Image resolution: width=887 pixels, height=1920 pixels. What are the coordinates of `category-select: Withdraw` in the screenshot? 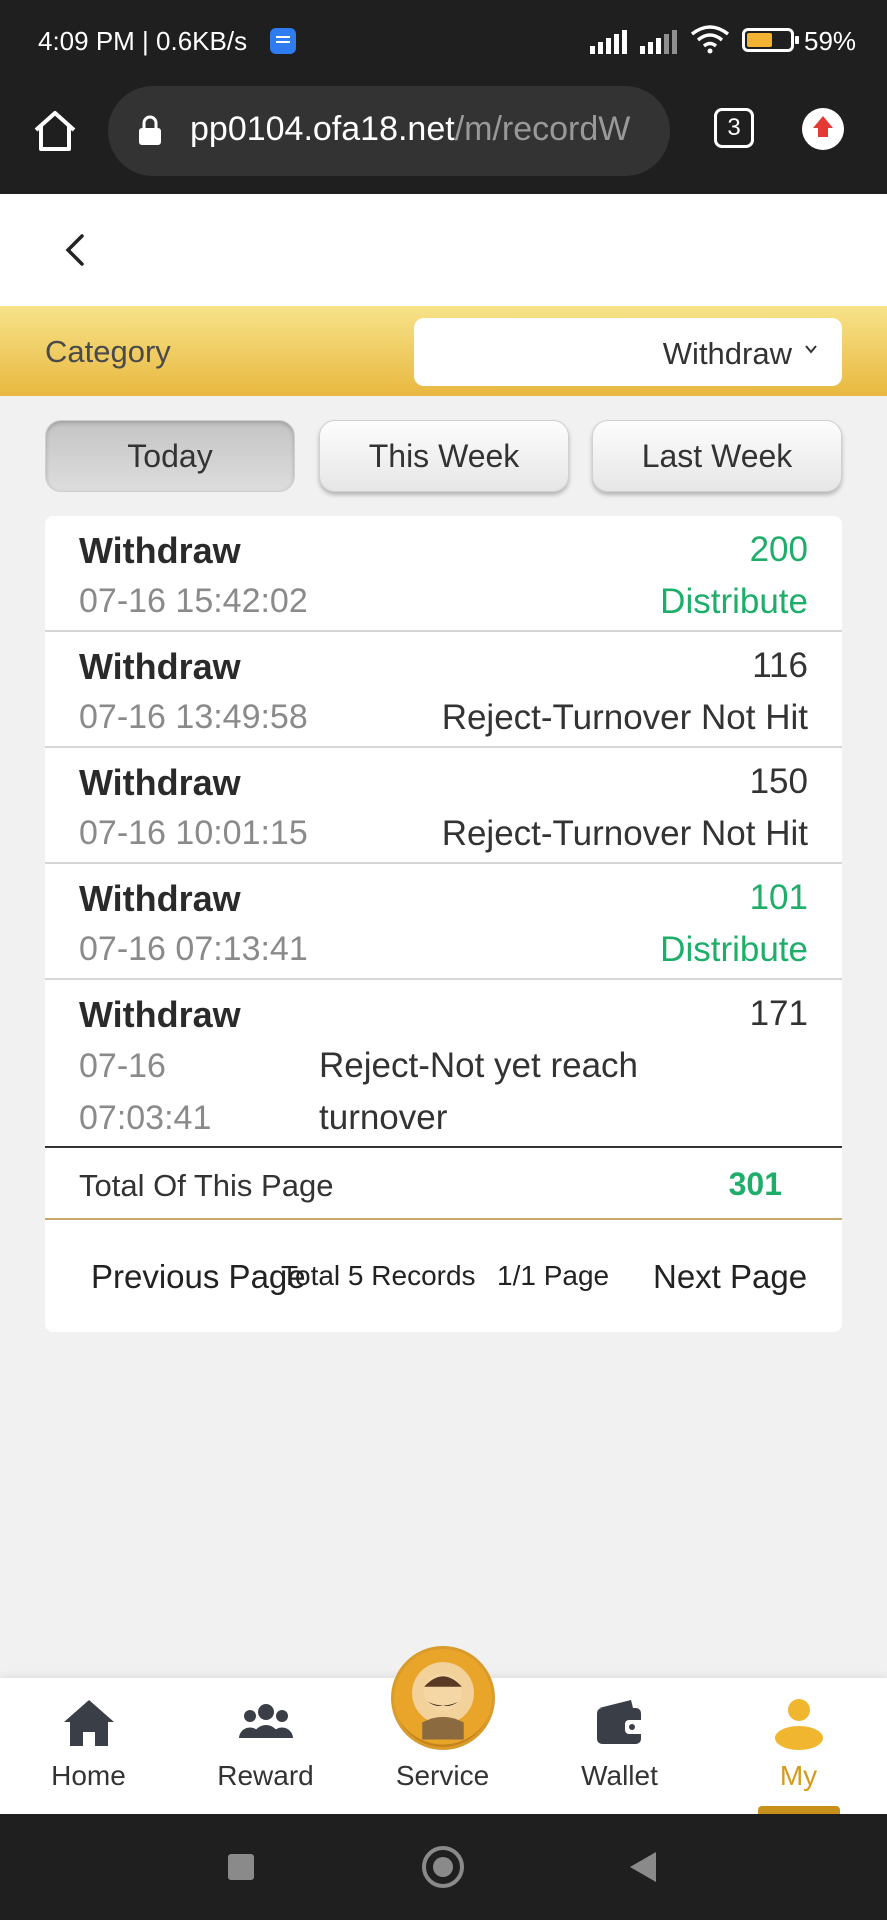 It's located at (628, 352).